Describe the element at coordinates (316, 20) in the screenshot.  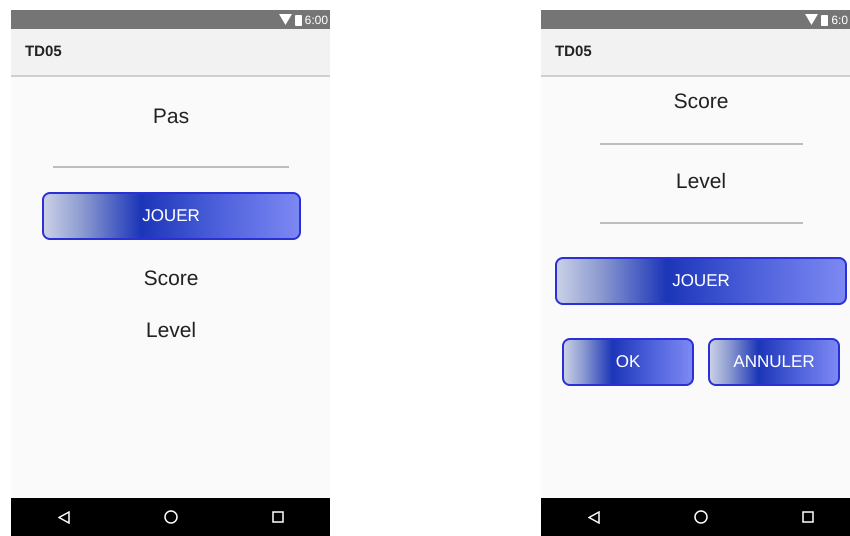
I see `status-time: 6:00` at that location.